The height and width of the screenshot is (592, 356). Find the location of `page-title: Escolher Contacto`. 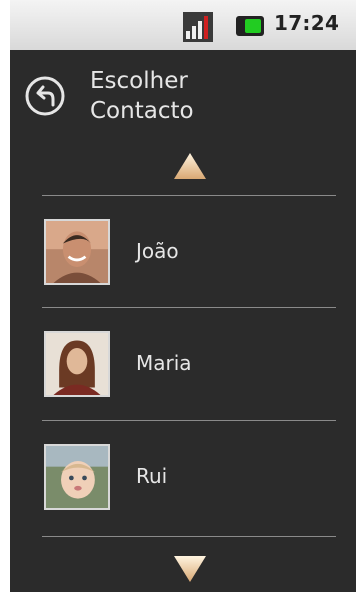

page-title: Escolher Contacto is located at coordinates (190, 96).